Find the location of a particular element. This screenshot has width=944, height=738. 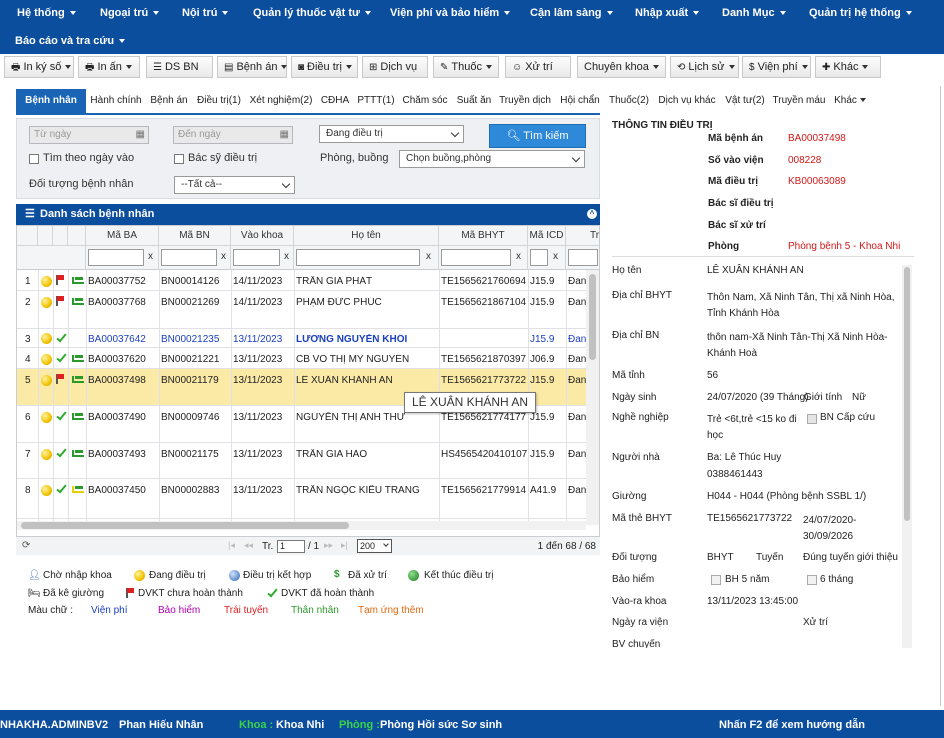

filter-cell-ma-icd: x is located at coordinates (547, 258).